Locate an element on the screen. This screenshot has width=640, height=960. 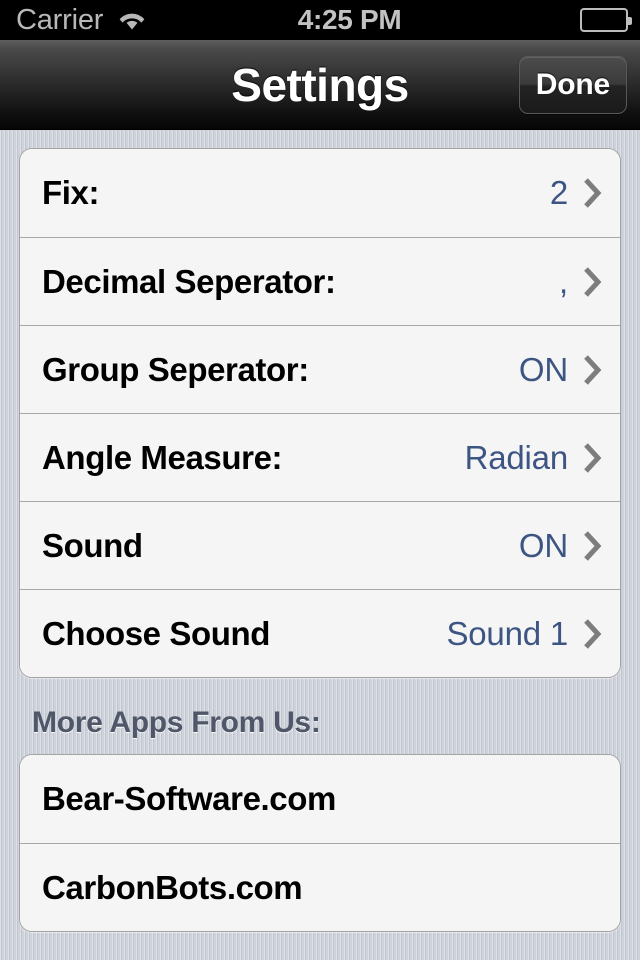
more-apps-row-bear-software: Bear-Software.com is located at coordinates (320, 799).